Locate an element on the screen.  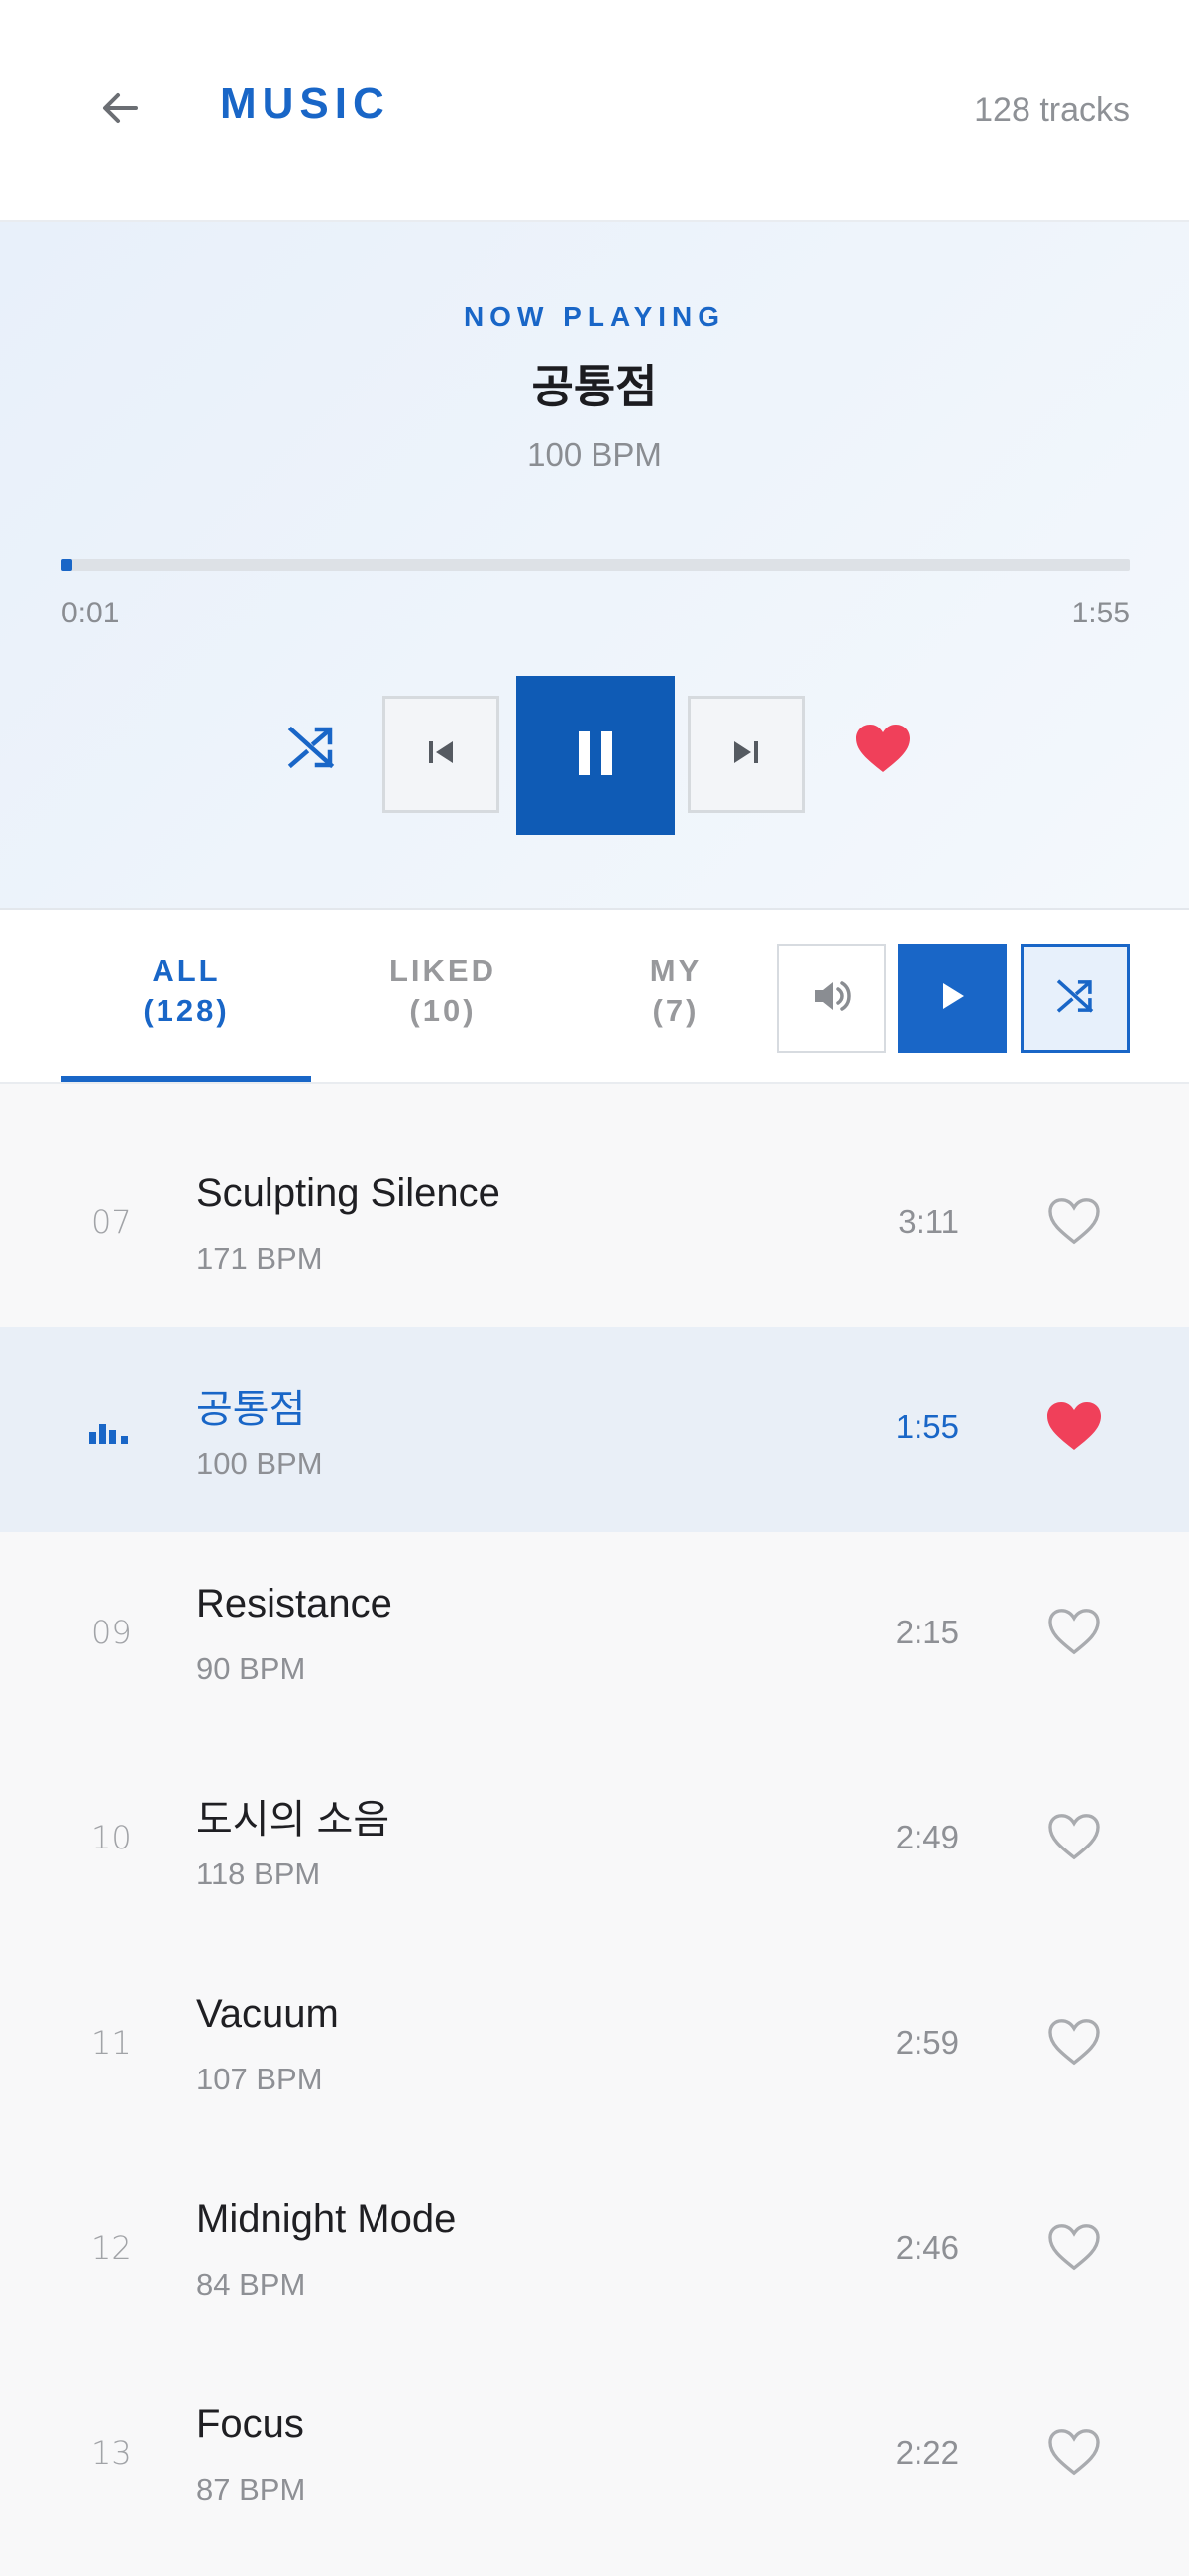
pause-icon is located at coordinates (595, 756).